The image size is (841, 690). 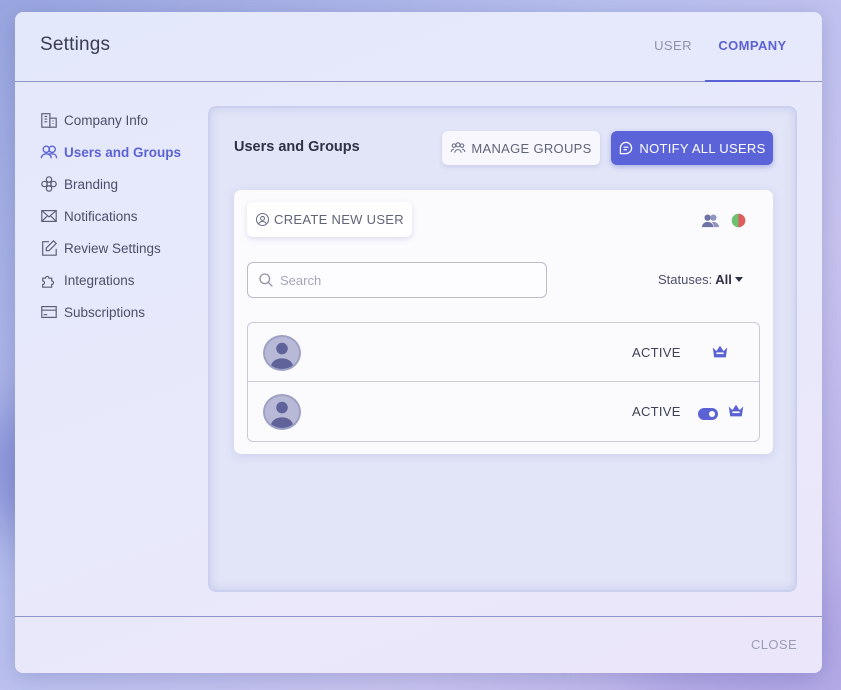 I want to click on edit-icon, so click(x=49, y=248).